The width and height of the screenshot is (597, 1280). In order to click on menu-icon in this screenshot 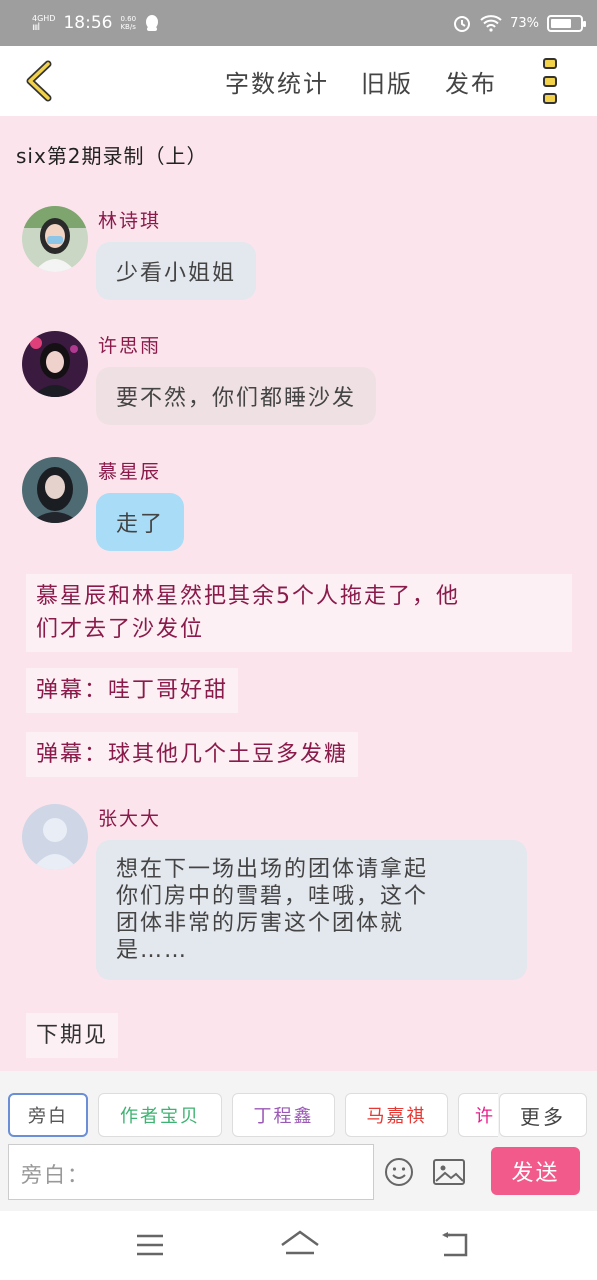, I will do `click(150, 1245)`.